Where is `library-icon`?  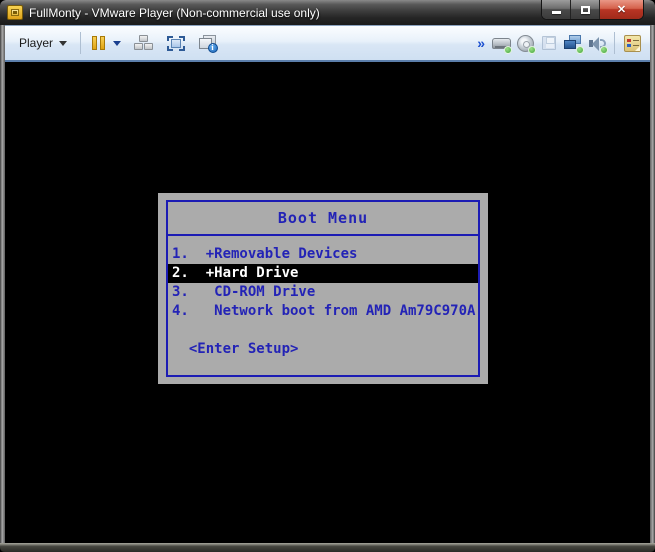
library-icon is located at coordinates (632, 43).